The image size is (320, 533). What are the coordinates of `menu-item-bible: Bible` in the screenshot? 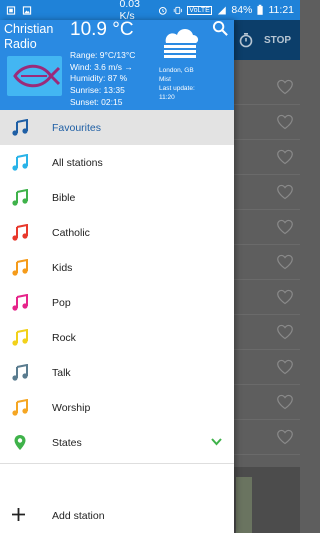 It's located at (117, 197).